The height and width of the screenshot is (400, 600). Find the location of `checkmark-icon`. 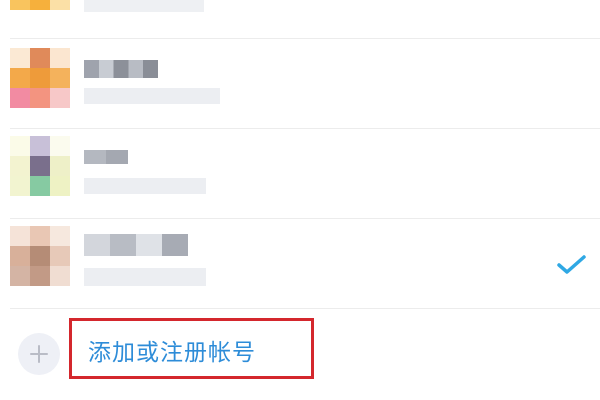

checkmark-icon is located at coordinates (572, 265).